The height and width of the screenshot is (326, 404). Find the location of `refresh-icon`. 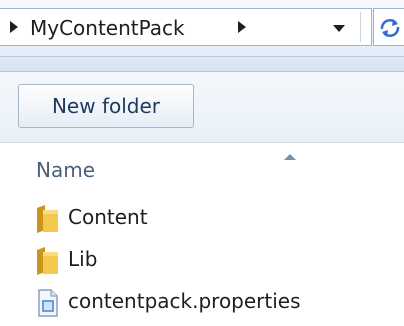

refresh-icon is located at coordinates (390, 28).